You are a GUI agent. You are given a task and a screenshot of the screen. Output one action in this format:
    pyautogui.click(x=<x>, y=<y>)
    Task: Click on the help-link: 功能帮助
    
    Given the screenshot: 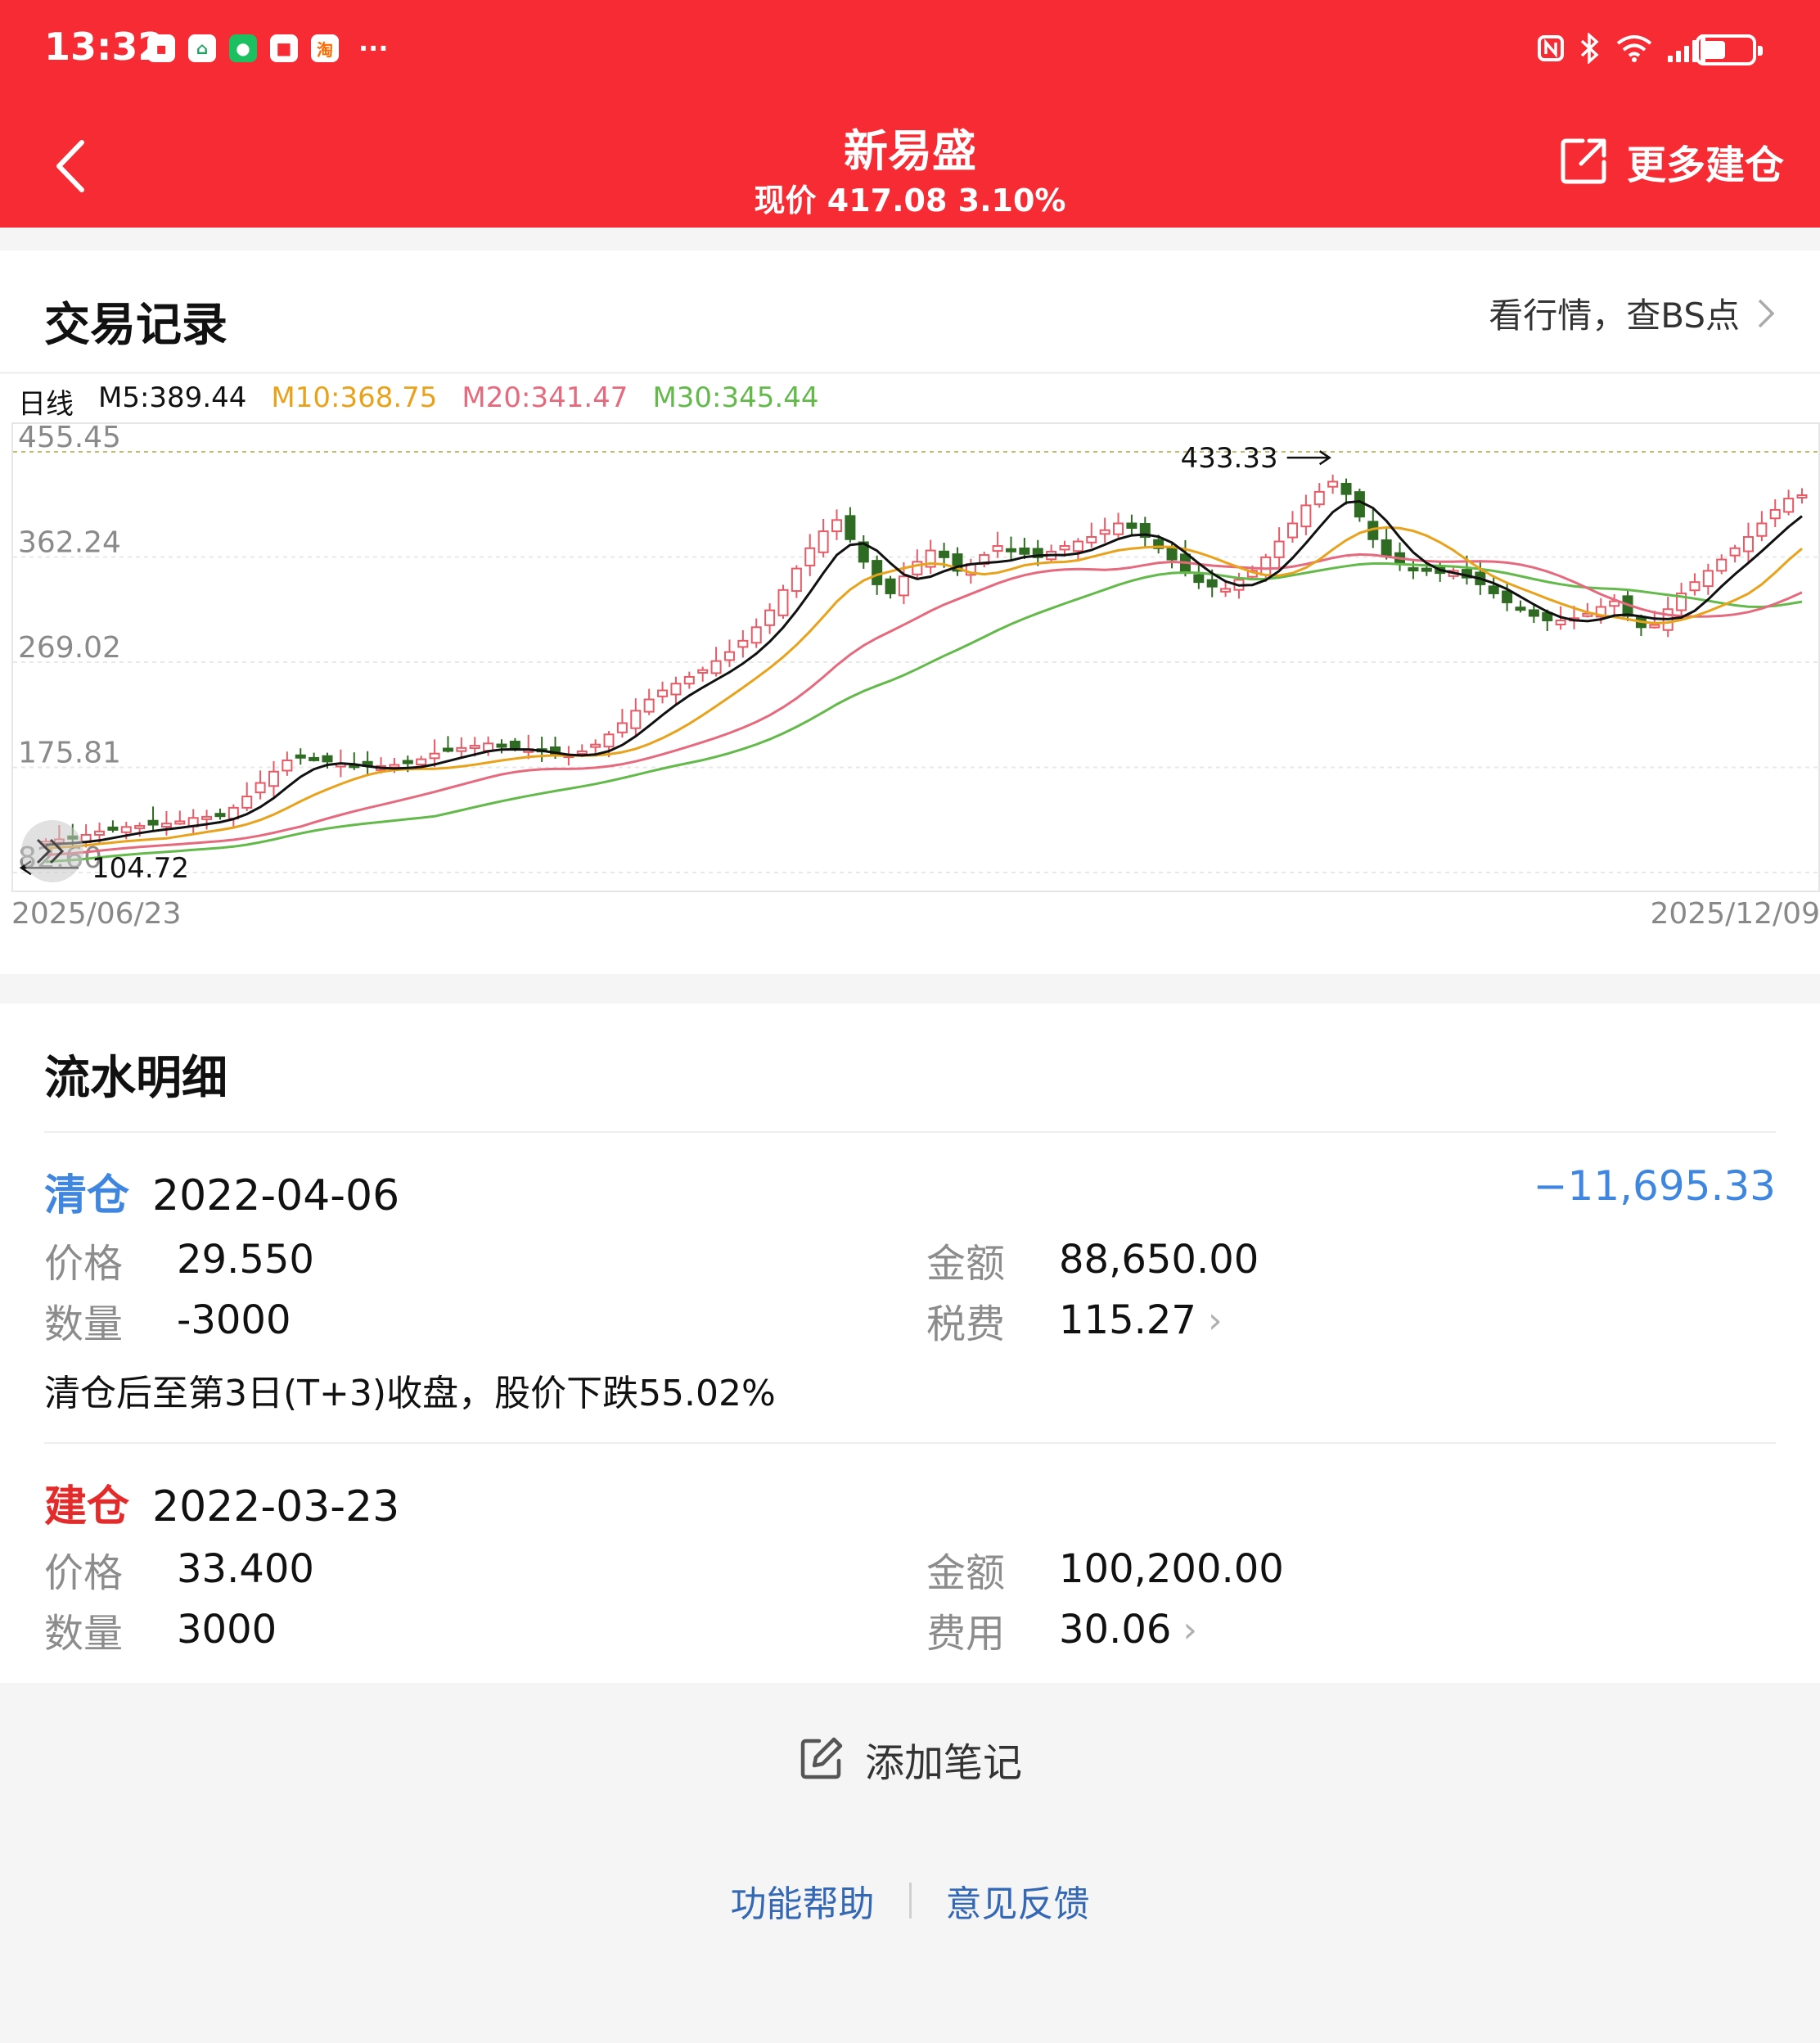 What is the action you would take?
    pyautogui.click(x=803, y=1900)
    